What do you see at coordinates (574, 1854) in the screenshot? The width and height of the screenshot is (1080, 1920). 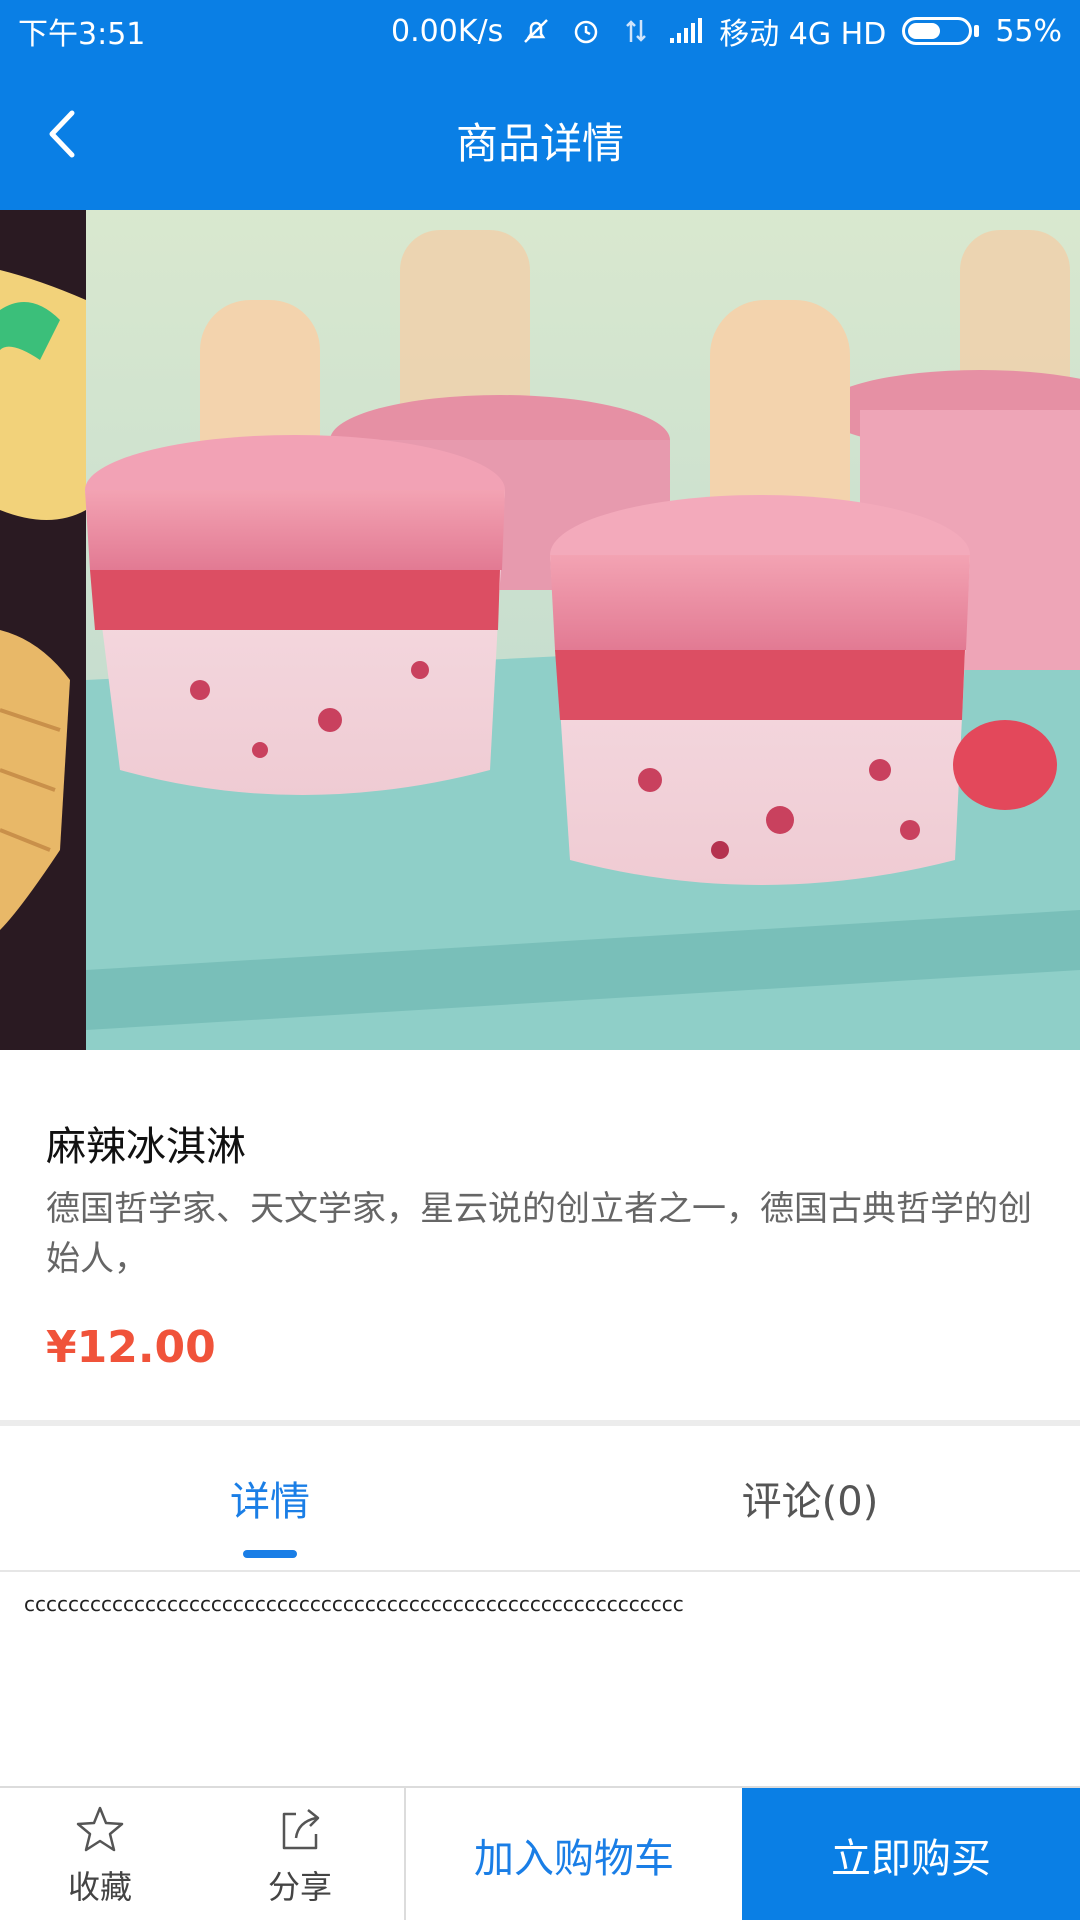 I see `add-to-cart-button: 加入购物车` at bounding box center [574, 1854].